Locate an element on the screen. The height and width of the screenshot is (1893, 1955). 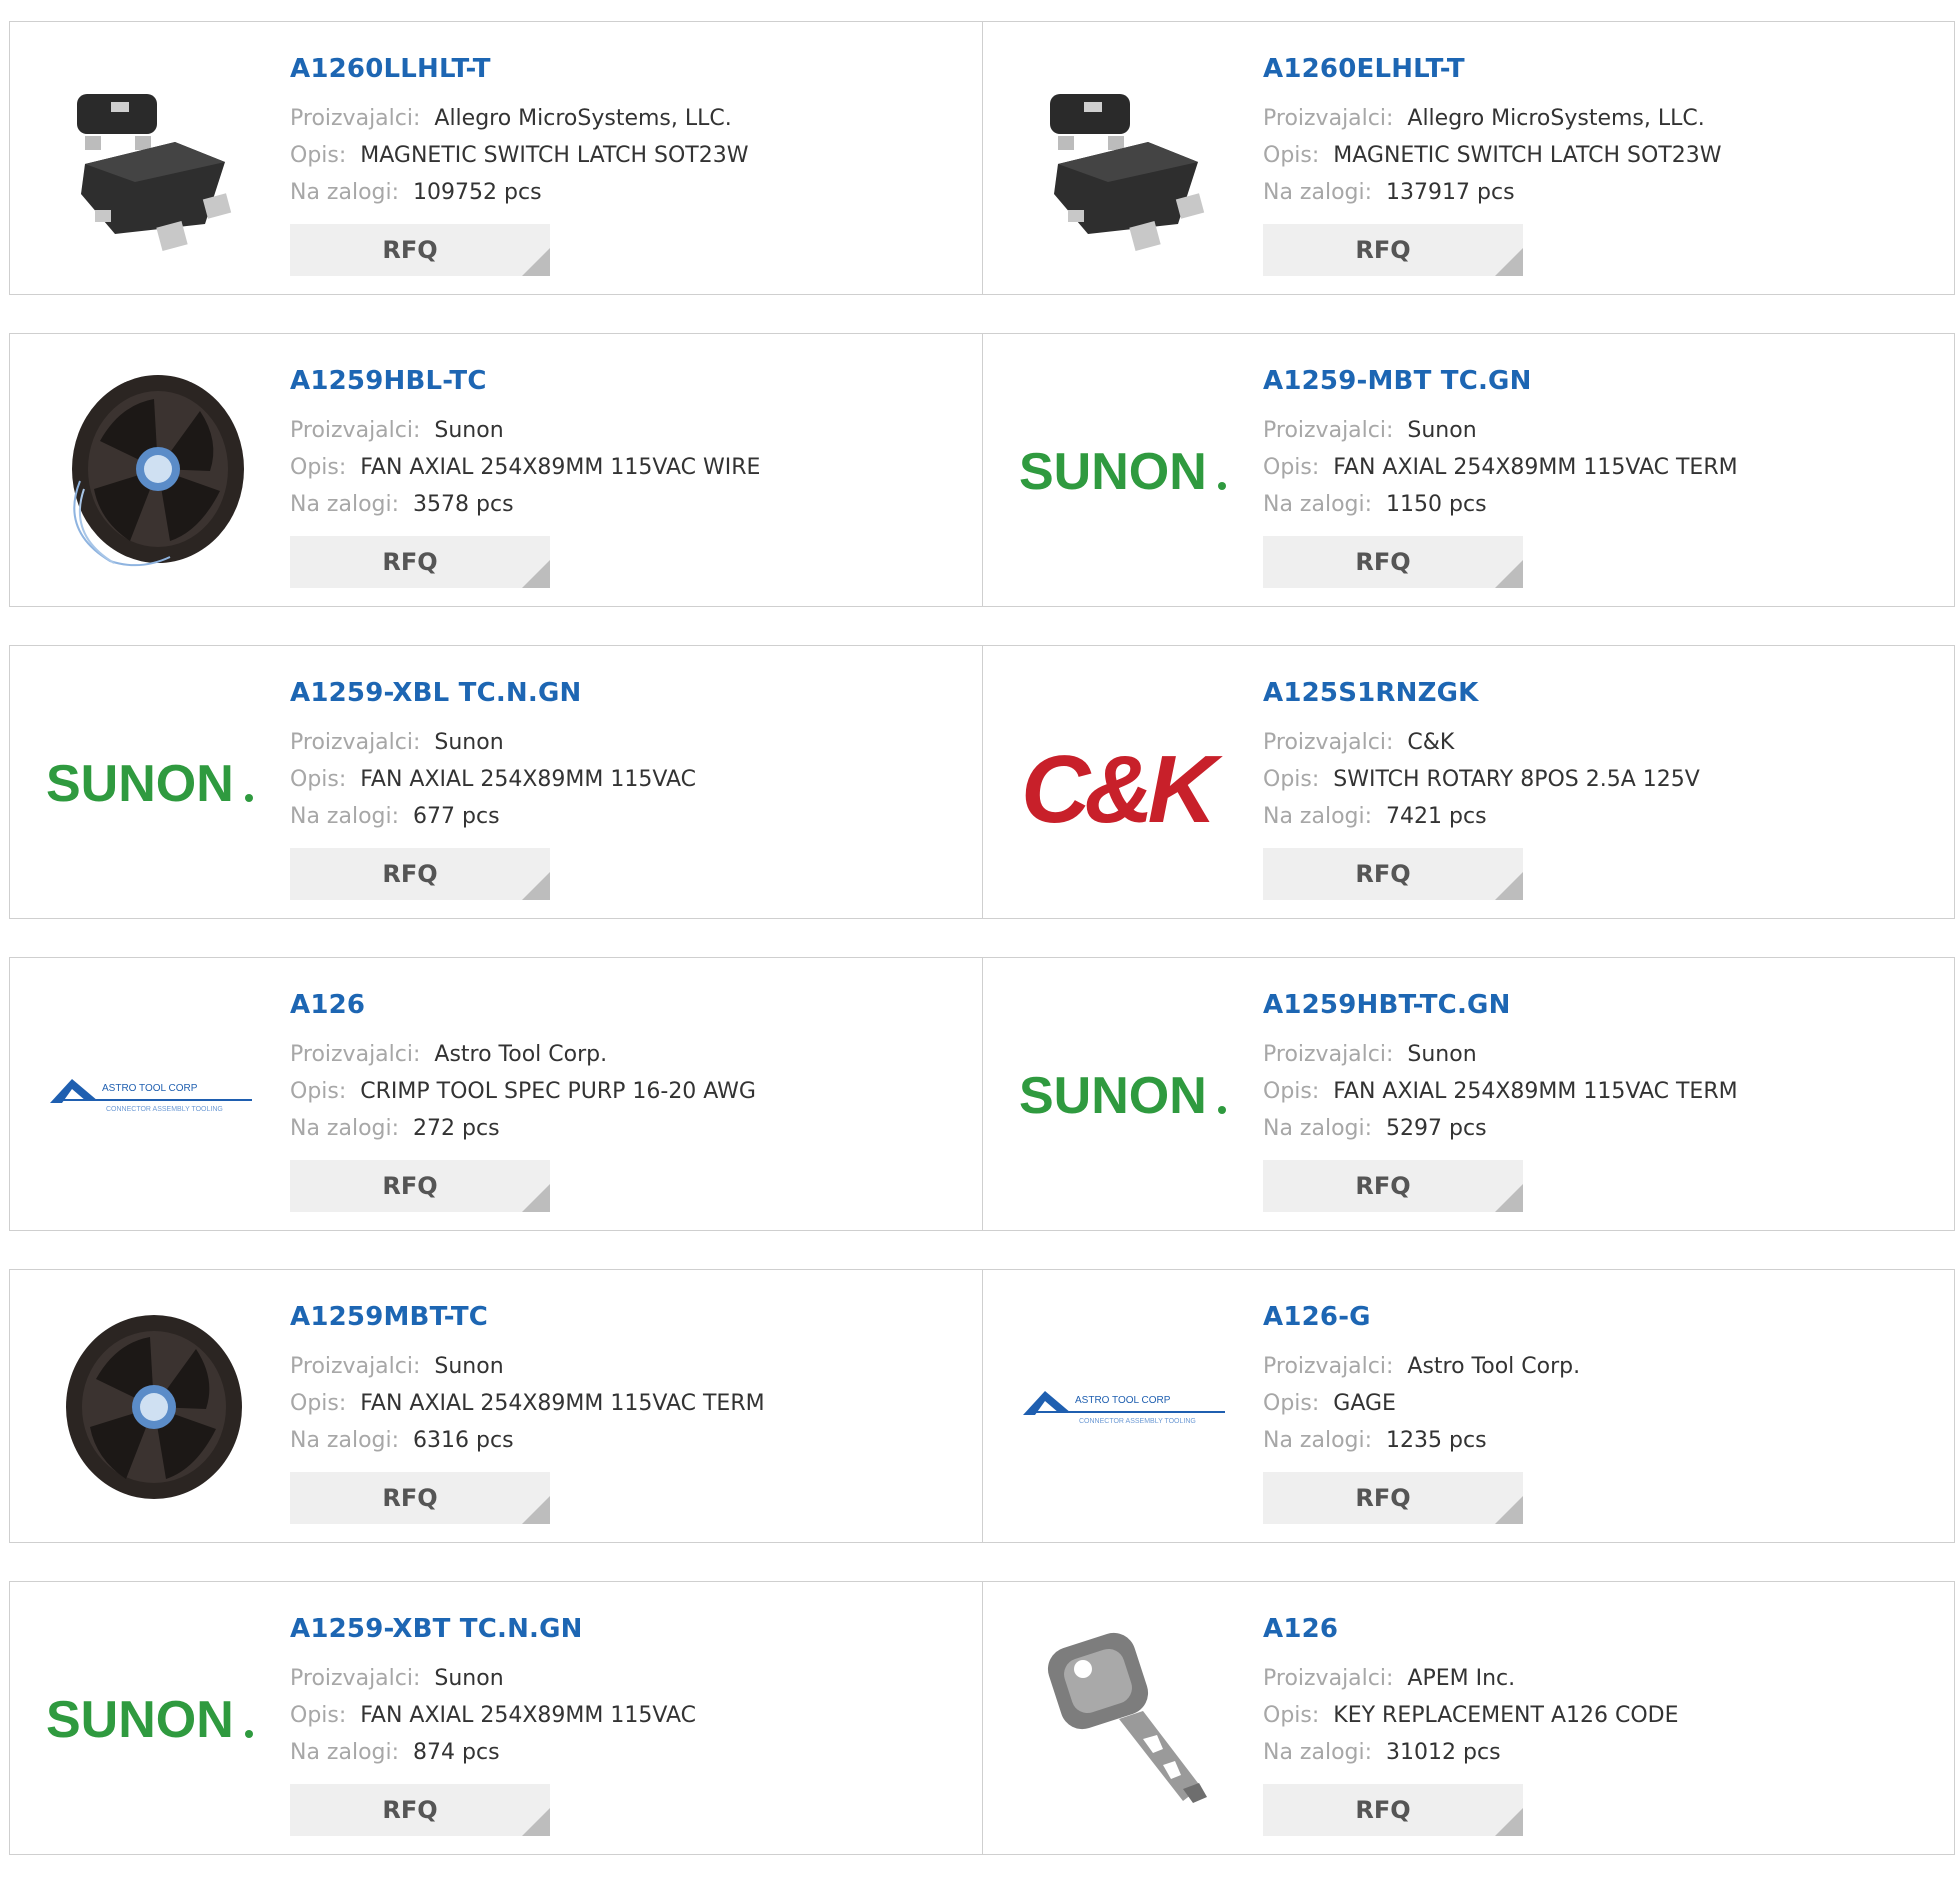
description-value: GAGE is located at coordinates (1364, 1403).